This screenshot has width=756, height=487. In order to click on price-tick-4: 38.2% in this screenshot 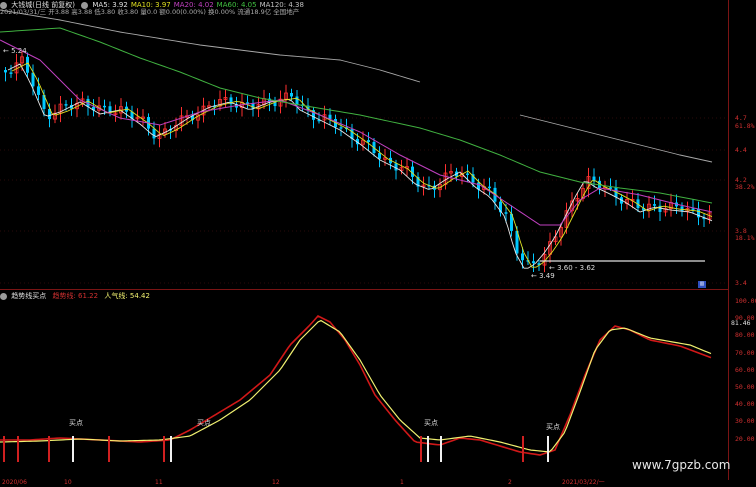, I will do `click(745, 187)`.